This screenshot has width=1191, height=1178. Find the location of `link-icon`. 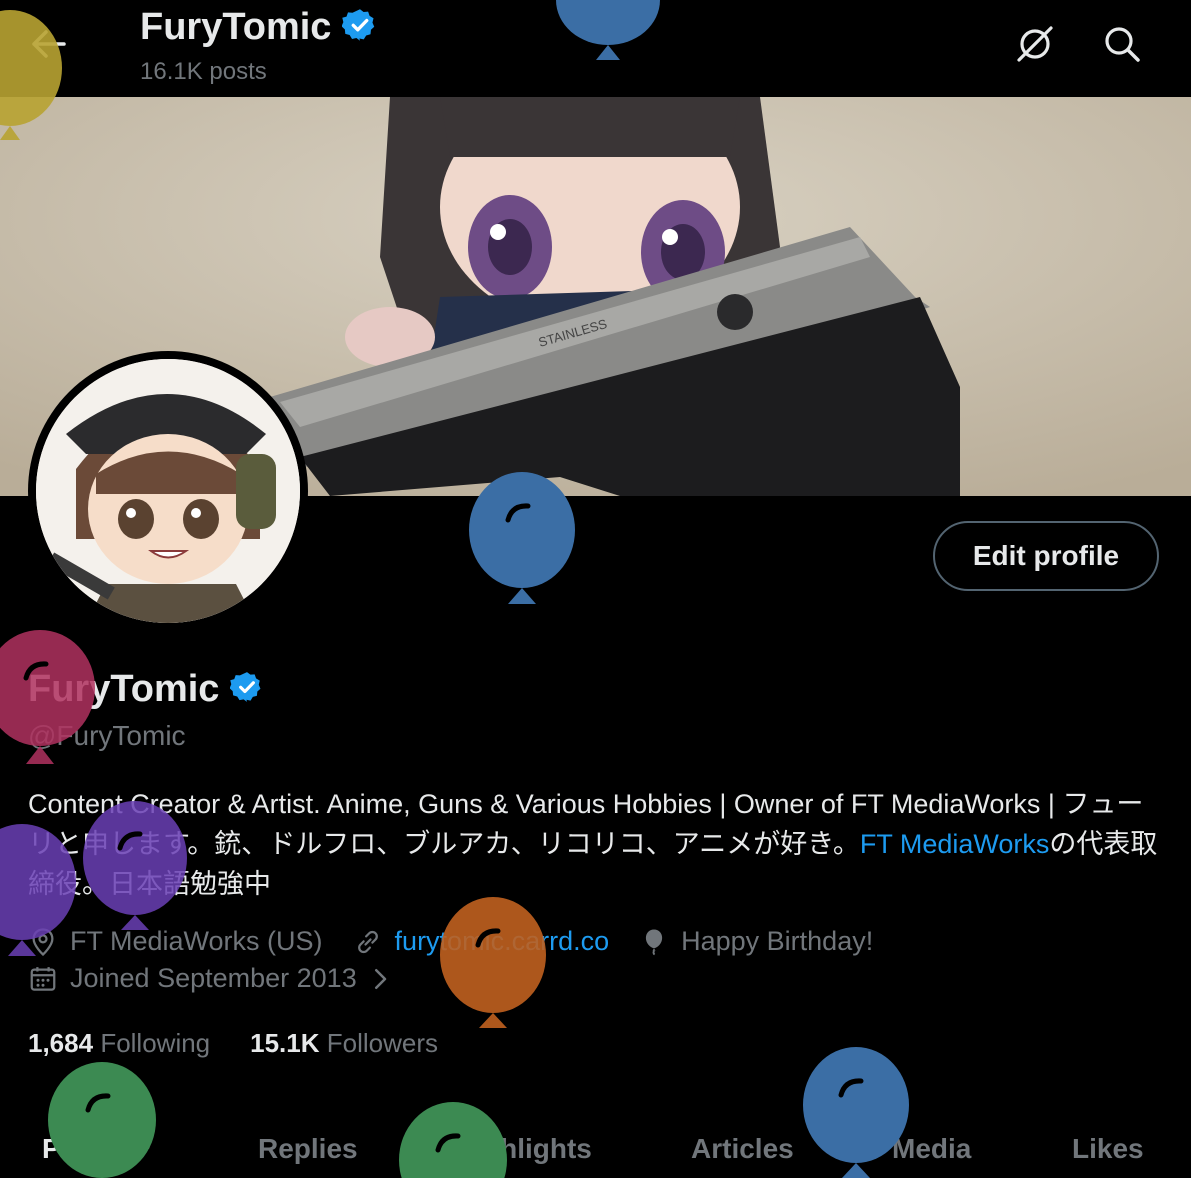

link-icon is located at coordinates (367, 941).